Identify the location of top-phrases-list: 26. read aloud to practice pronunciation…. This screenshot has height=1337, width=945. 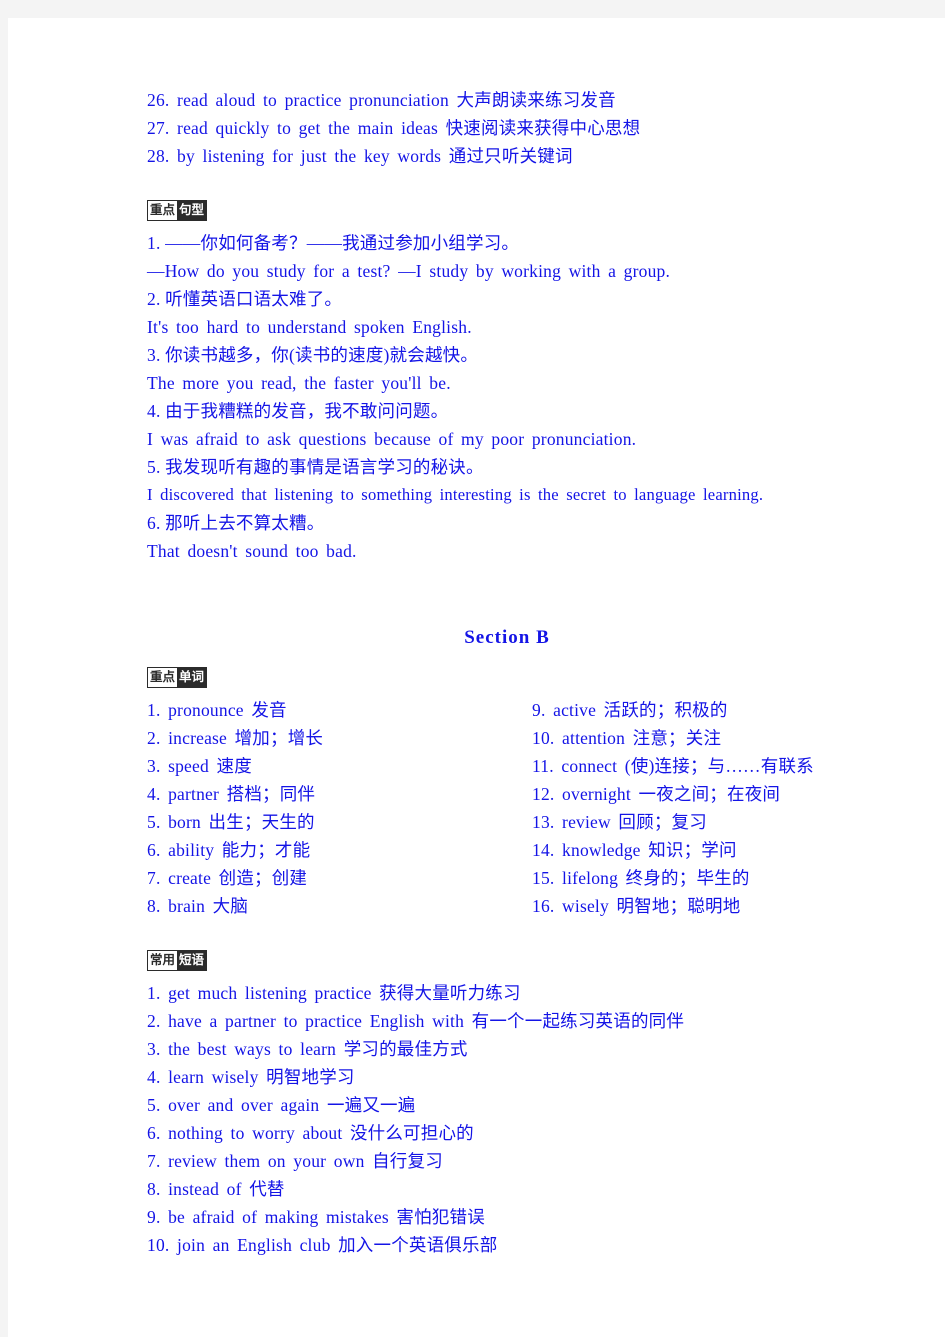
(507, 128).